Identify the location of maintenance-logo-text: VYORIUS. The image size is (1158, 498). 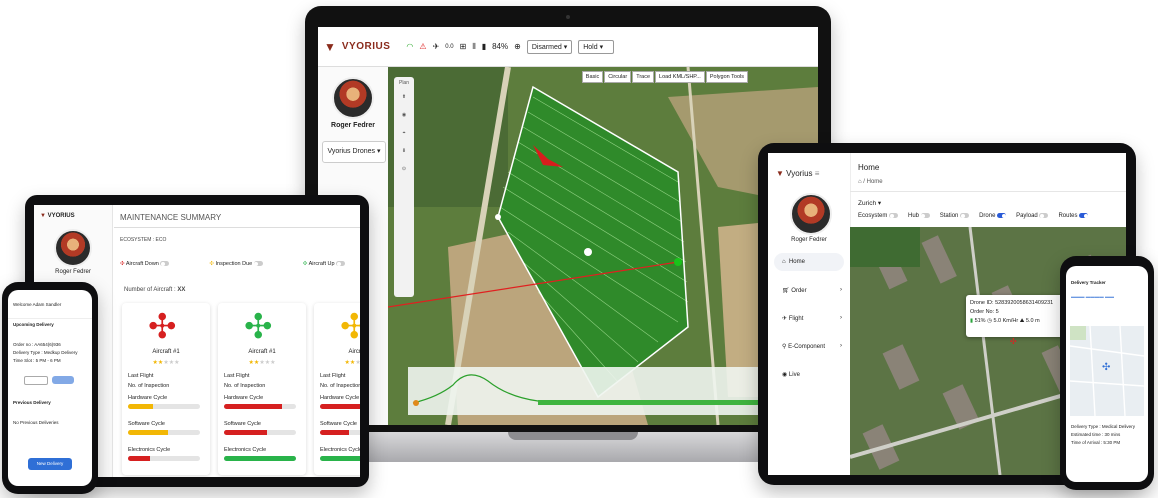
(61, 216).